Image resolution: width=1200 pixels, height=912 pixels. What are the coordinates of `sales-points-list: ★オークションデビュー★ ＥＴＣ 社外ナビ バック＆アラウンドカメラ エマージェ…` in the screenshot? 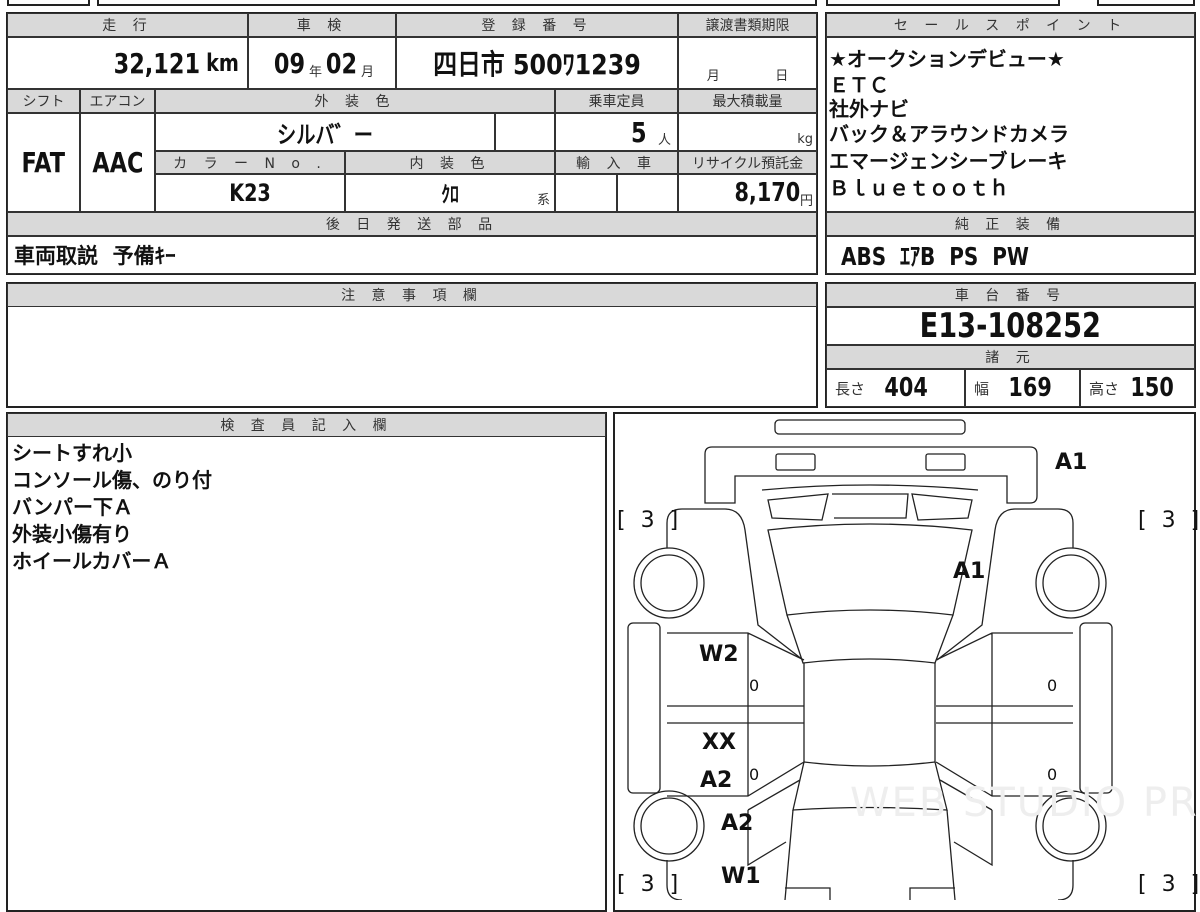 It's located at (1010, 124).